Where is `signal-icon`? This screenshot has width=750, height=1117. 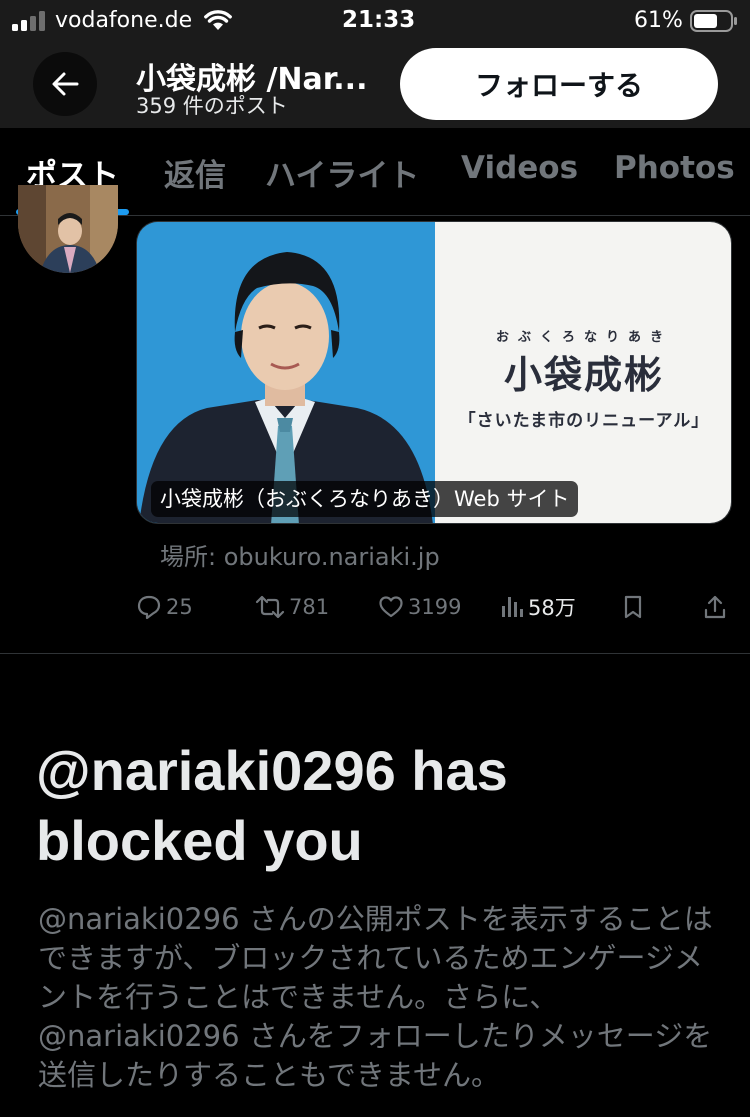 signal-icon is located at coordinates (28, 21).